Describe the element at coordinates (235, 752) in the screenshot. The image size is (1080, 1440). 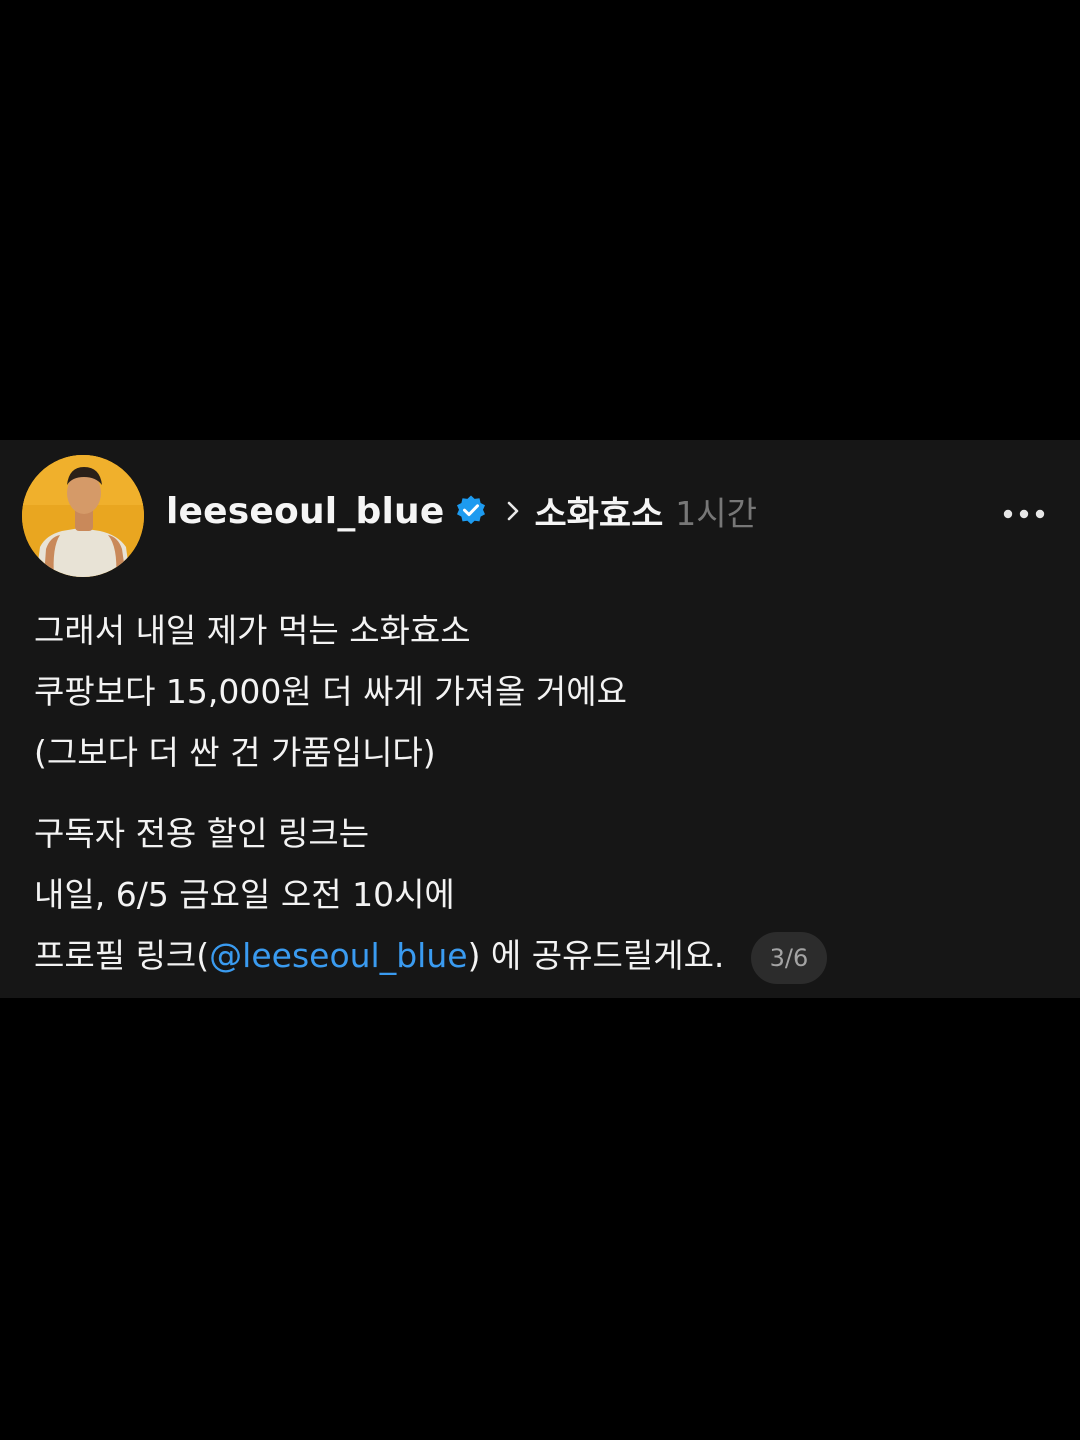
I see `post-text-line: (그보다 더 싼 건 가품입니다)` at that location.